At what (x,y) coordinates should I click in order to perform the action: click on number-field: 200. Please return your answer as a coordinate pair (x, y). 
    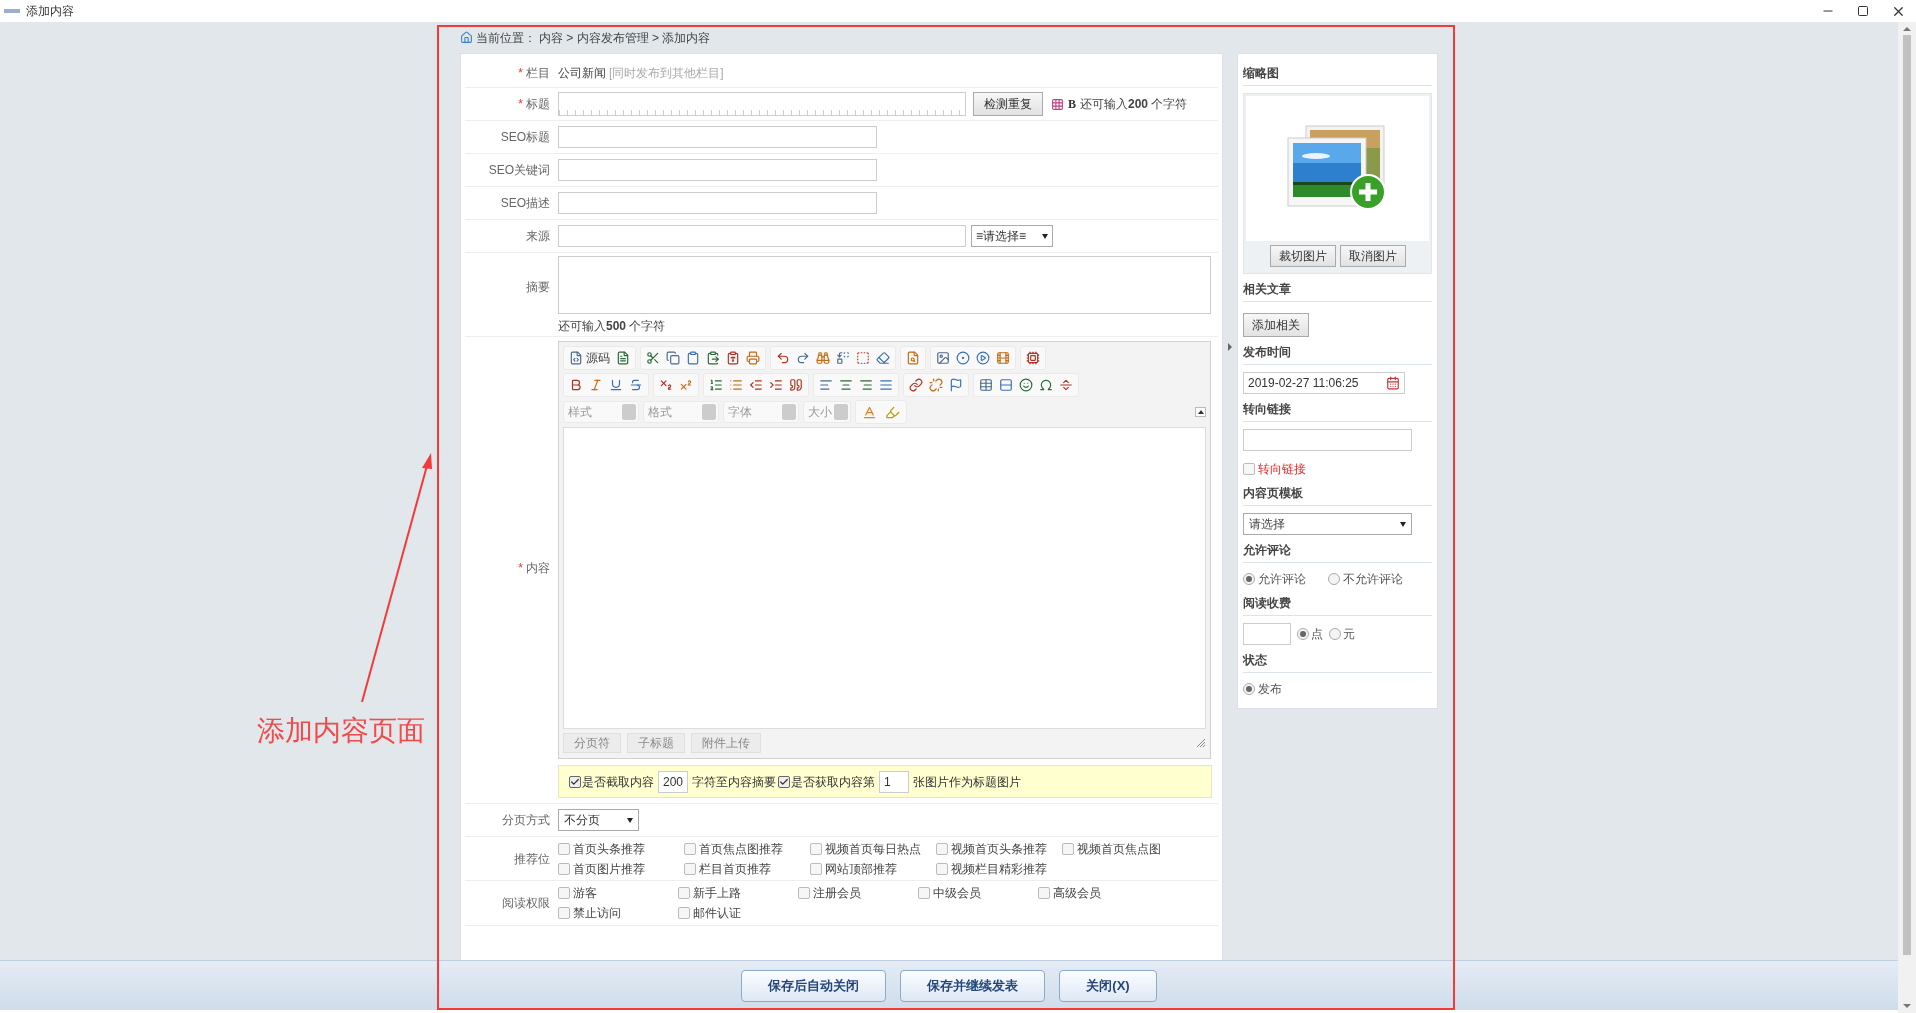
    Looking at the image, I should click on (673, 781).